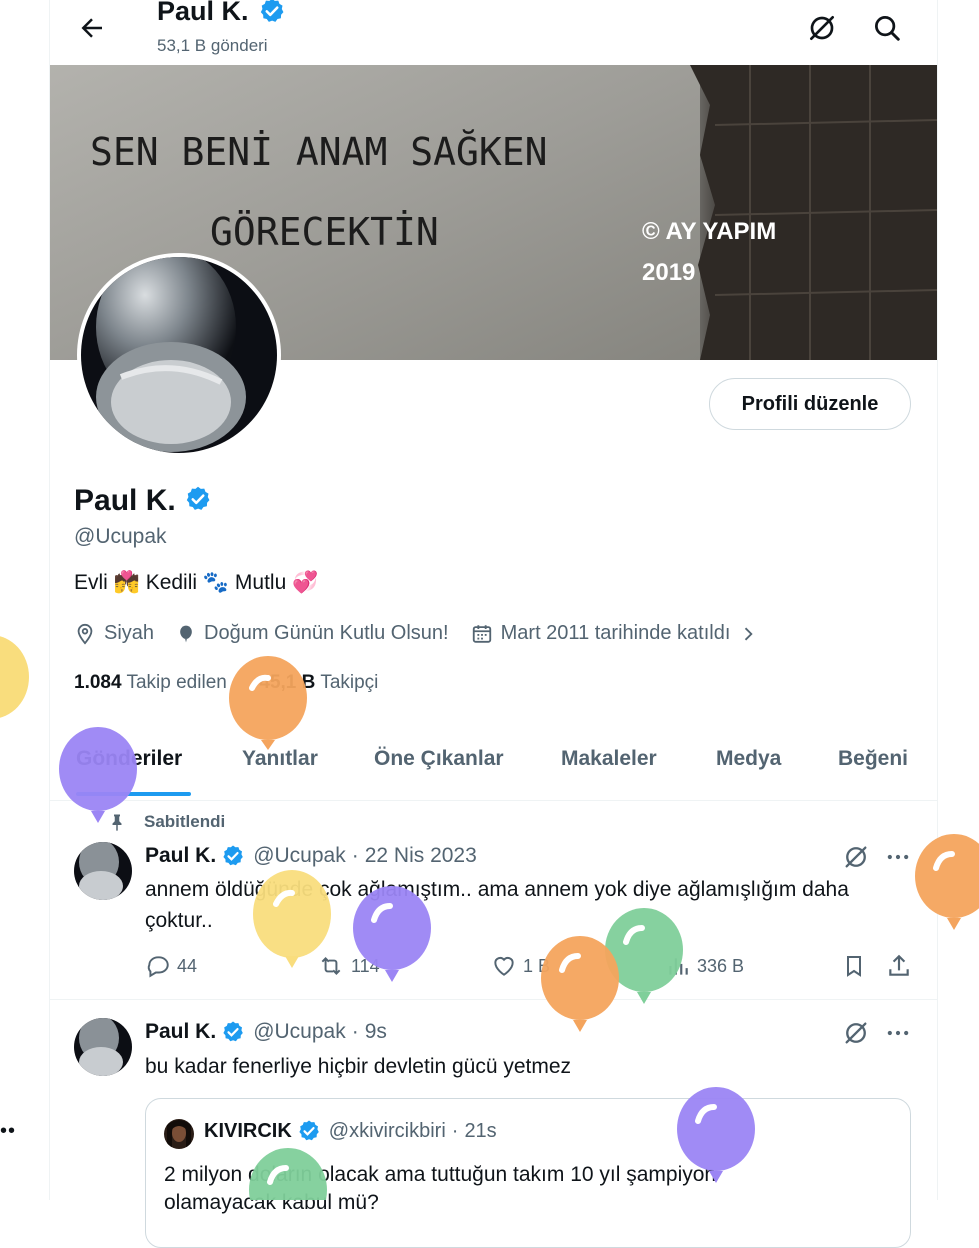  What do you see at coordinates (221, 13) in the screenshot?
I see `topbar-title: Paul K.` at bounding box center [221, 13].